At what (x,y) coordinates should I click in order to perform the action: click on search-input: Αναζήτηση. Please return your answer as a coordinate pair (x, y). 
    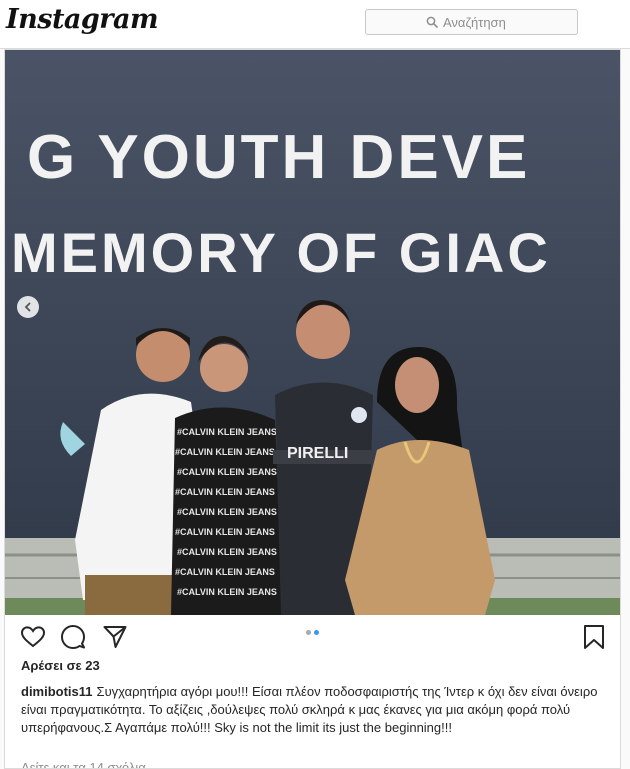
    Looking at the image, I should click on (471, 22).